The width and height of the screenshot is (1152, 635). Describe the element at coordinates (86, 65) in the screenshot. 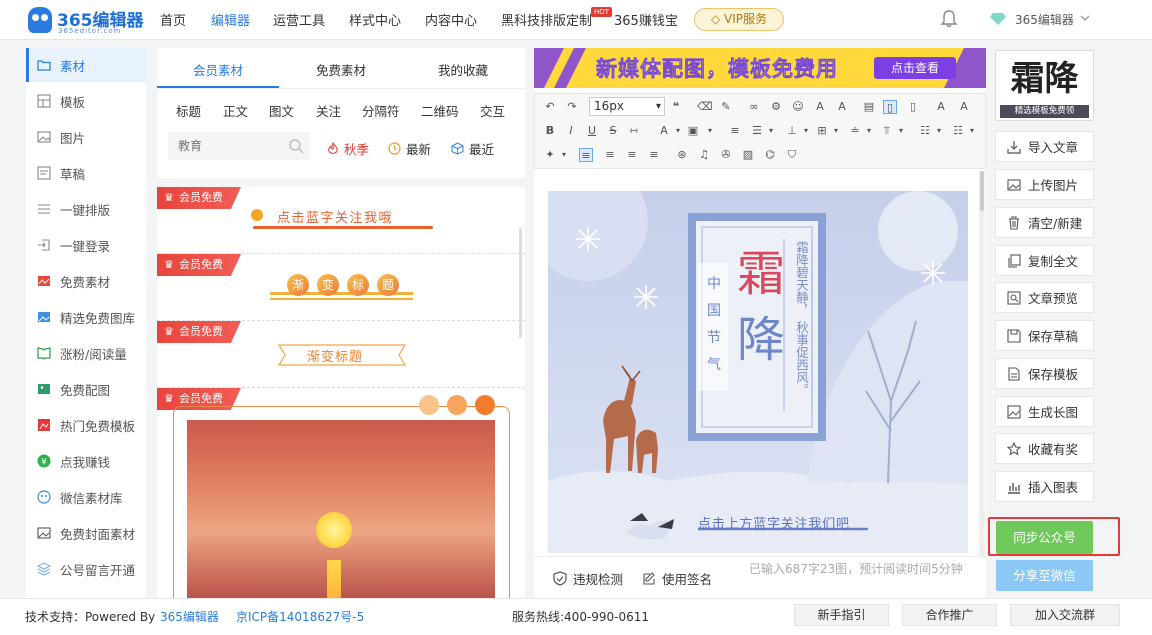

I see `sidebar-item-material: 素材` at that location.